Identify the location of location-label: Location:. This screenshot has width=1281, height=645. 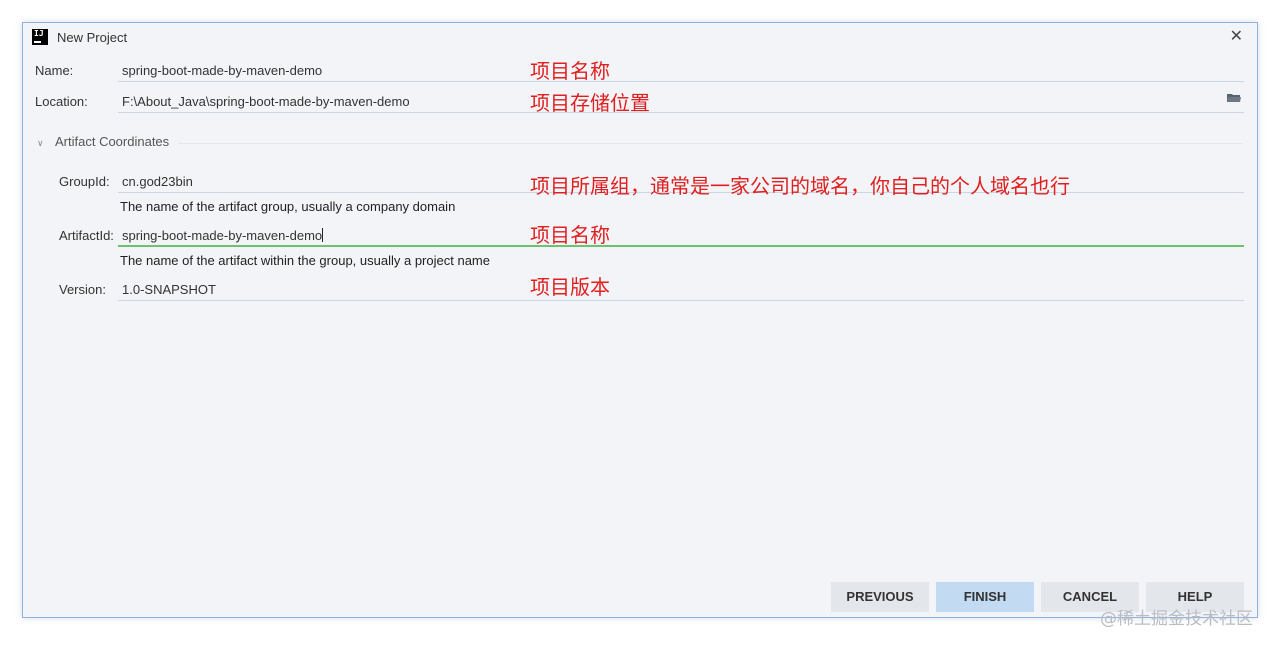
(61, 101).